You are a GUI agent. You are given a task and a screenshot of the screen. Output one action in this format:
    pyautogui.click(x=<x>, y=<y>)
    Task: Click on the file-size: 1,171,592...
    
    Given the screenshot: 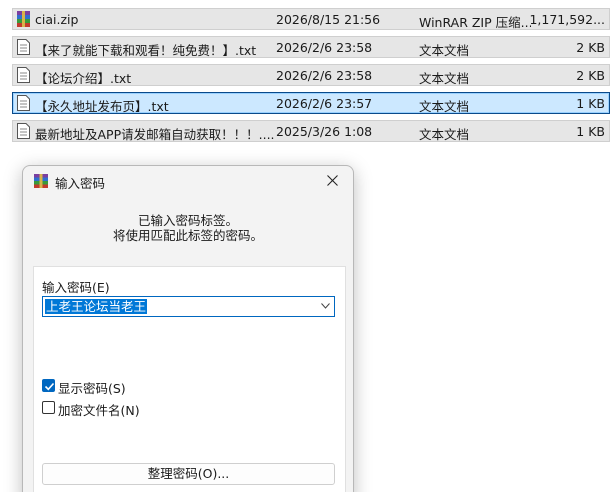 What is the action you would take?
    pyautogui.click(x=567, y=19)
    